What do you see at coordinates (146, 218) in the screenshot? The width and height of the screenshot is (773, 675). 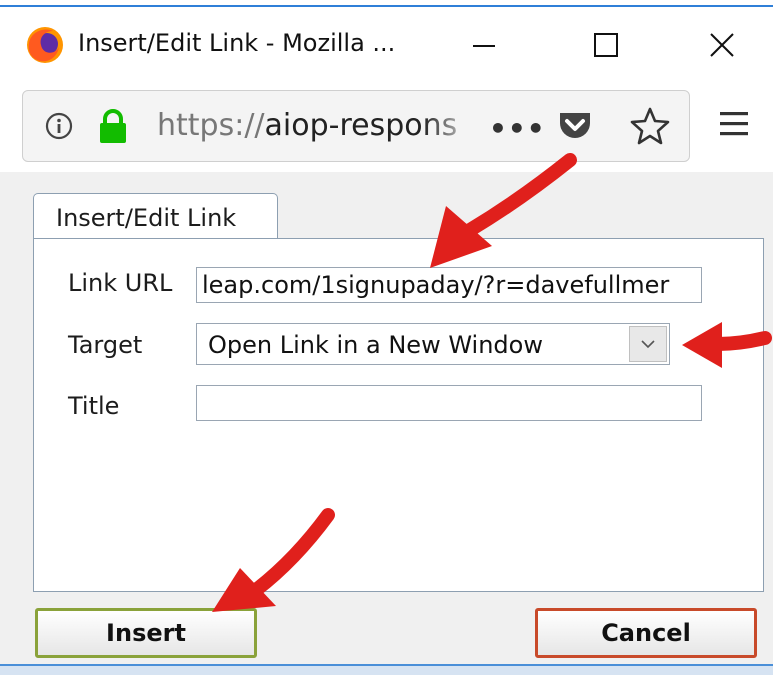 I see `tab-label: Insert/Edit Link` at bounding box center [146, 218].